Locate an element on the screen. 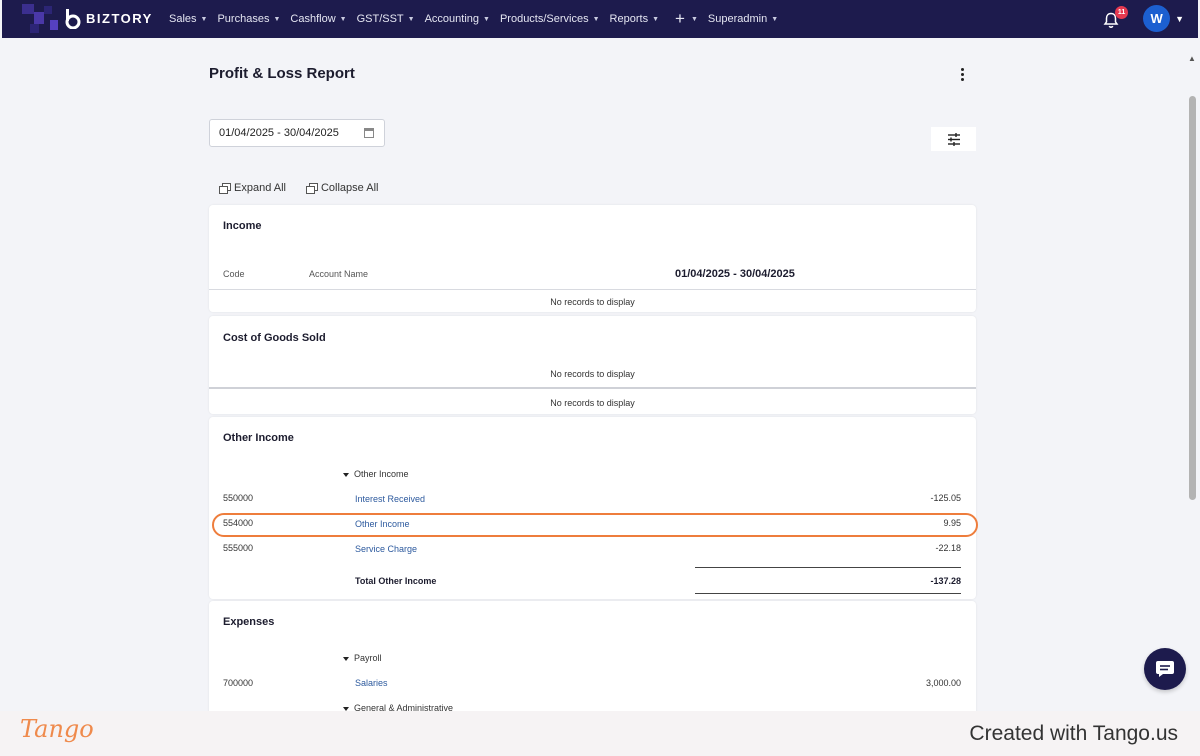  collapse-all-button: Collapse All is located at coordinates (342, 188).